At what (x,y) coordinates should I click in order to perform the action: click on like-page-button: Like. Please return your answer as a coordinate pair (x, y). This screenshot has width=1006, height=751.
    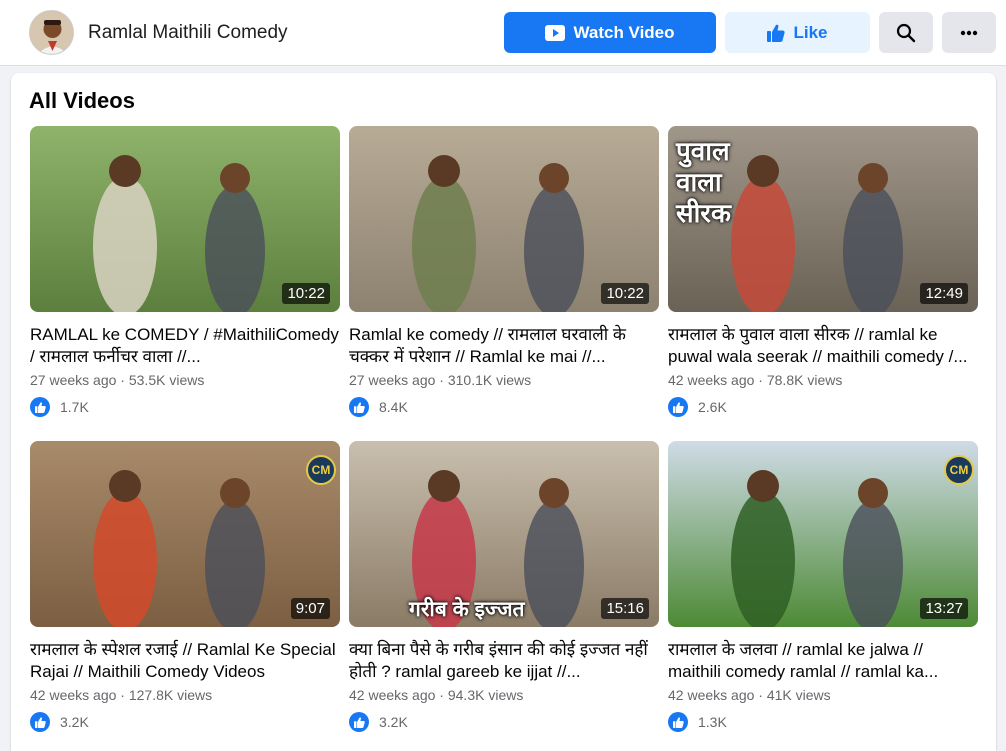
    Looking at the image, I should click on (797, 32).